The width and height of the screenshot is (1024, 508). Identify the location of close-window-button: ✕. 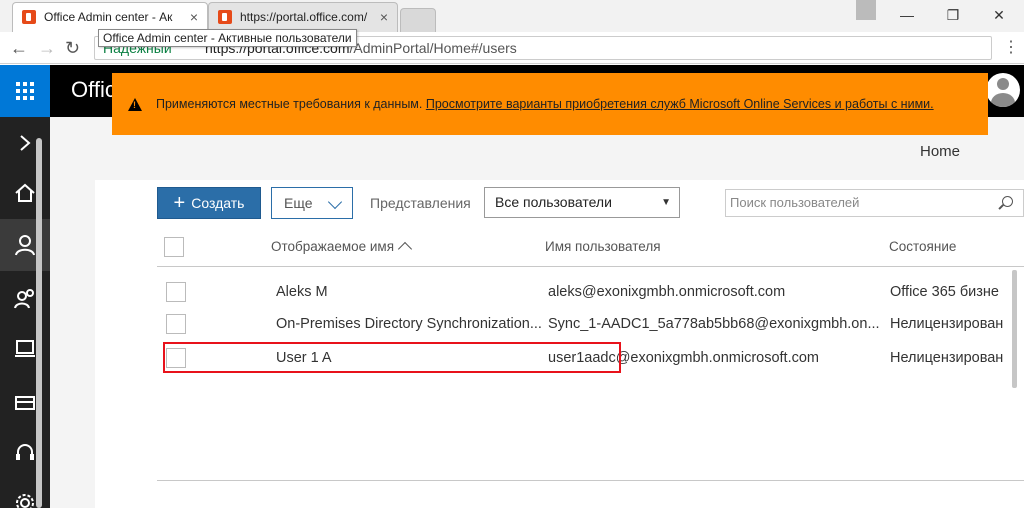
(999, 15).